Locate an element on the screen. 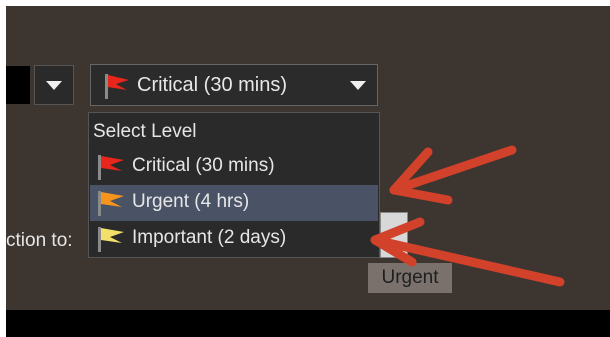  annotation-arrows is located at coordinates (467, 216).